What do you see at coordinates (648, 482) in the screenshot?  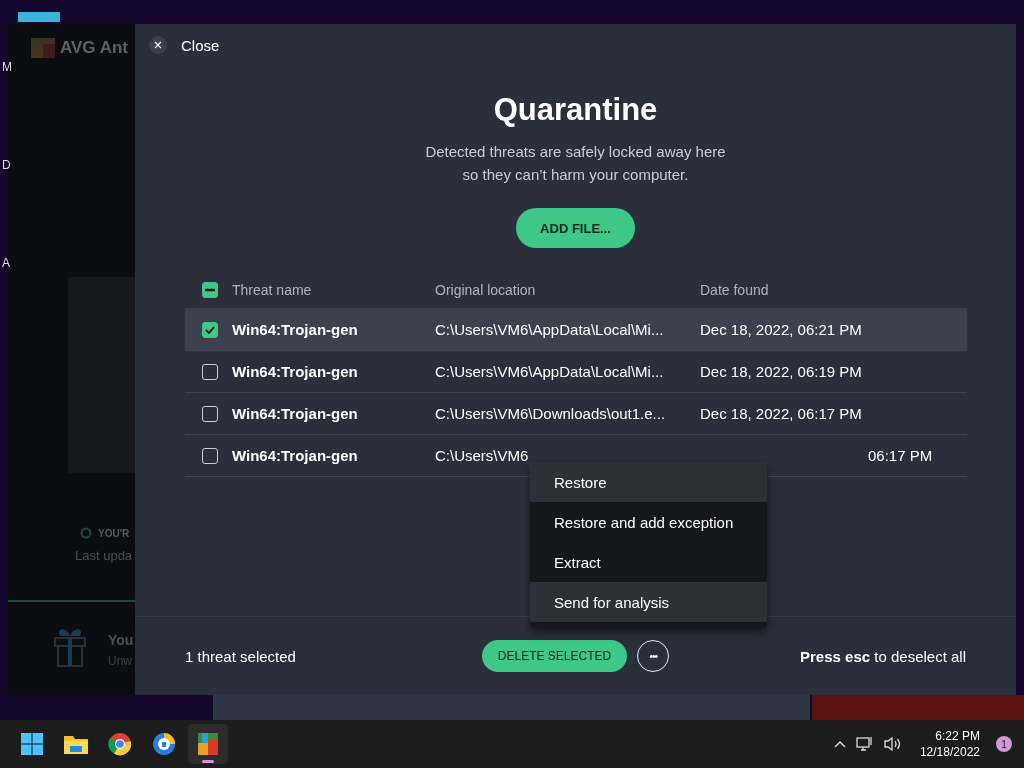 I see `menu-item: Restore` at bounding box center [648, 482].